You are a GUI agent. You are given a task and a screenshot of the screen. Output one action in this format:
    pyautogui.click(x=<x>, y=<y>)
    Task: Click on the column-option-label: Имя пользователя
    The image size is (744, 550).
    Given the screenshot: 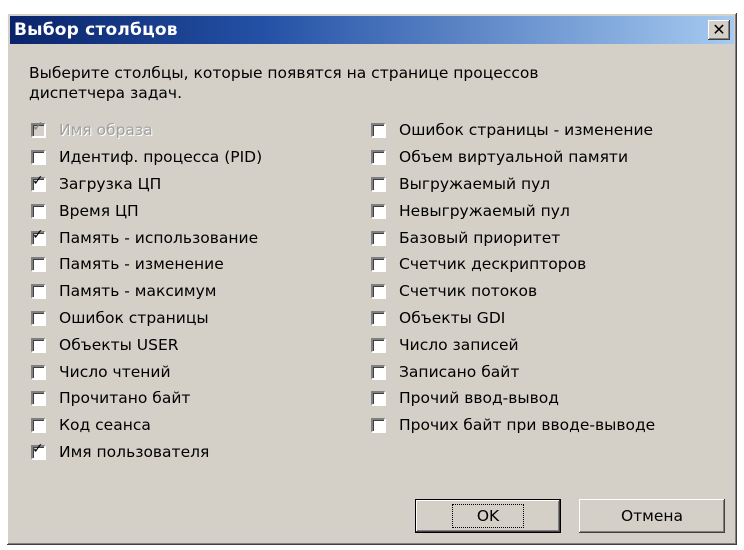 What is the action you would take?
    pyautogui.click(x=134, y=451)
    